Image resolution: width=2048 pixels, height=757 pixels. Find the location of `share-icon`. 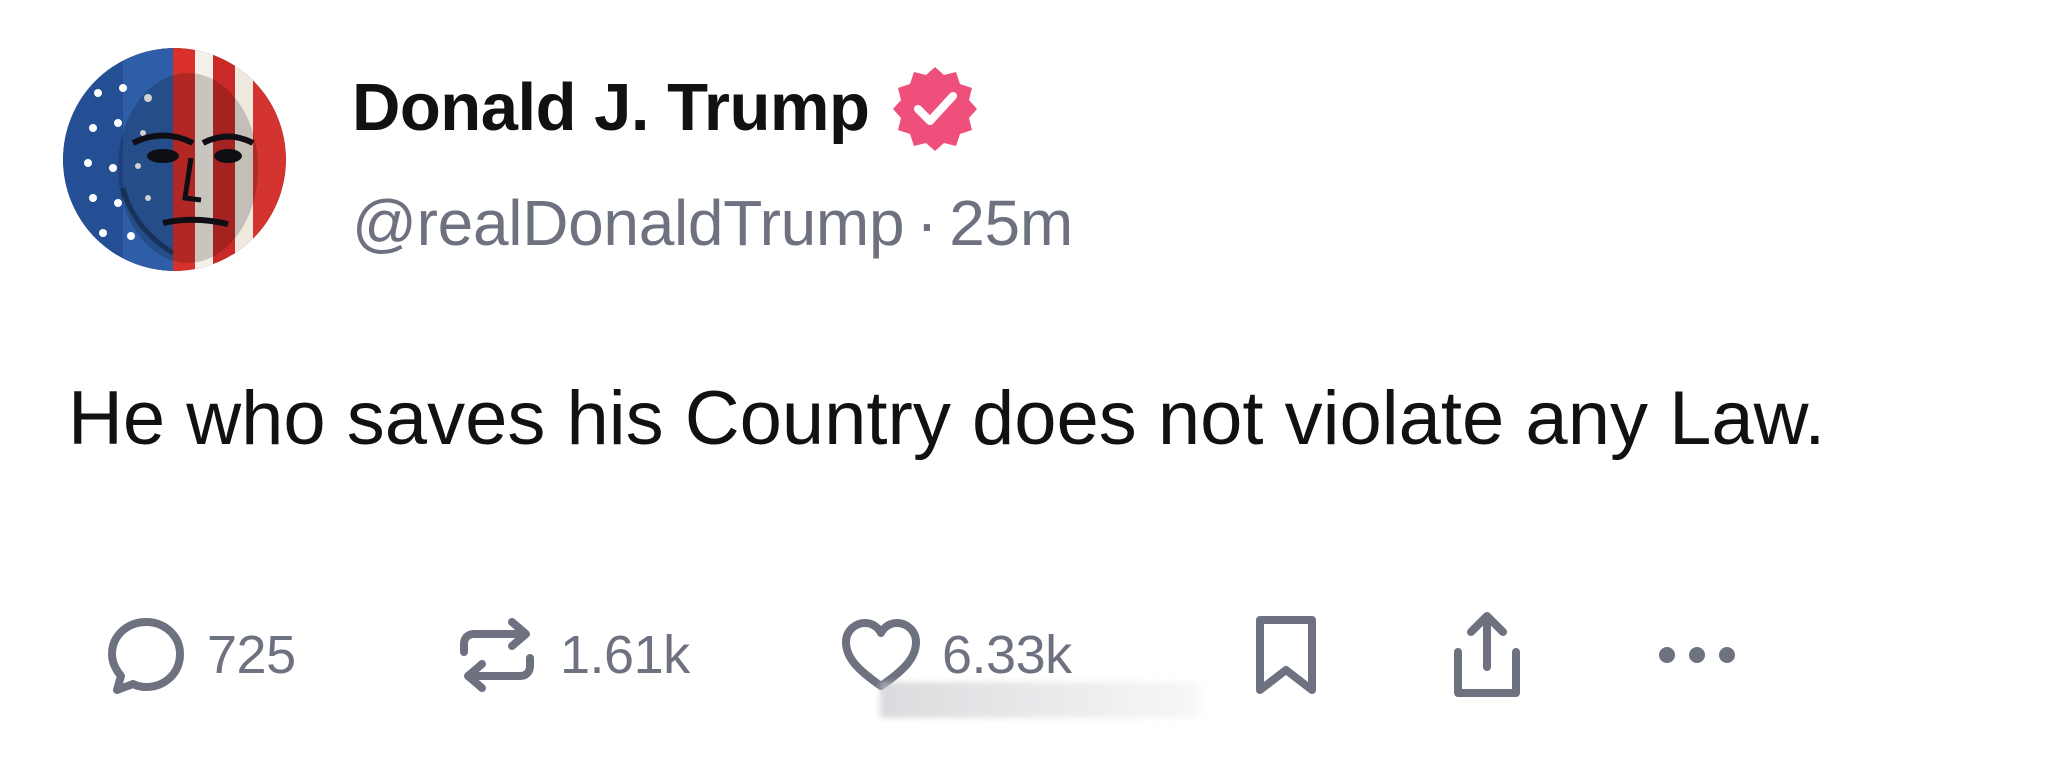

share-icon is located at coordinates (1487, 654).